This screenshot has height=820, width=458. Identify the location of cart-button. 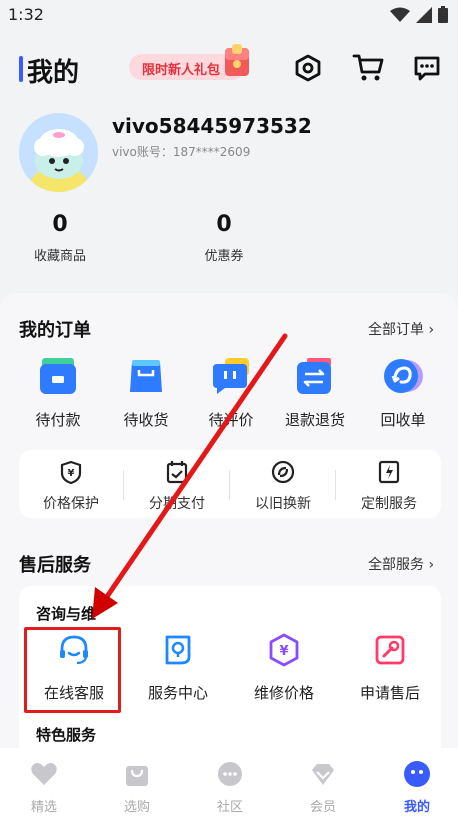
(368, 68).